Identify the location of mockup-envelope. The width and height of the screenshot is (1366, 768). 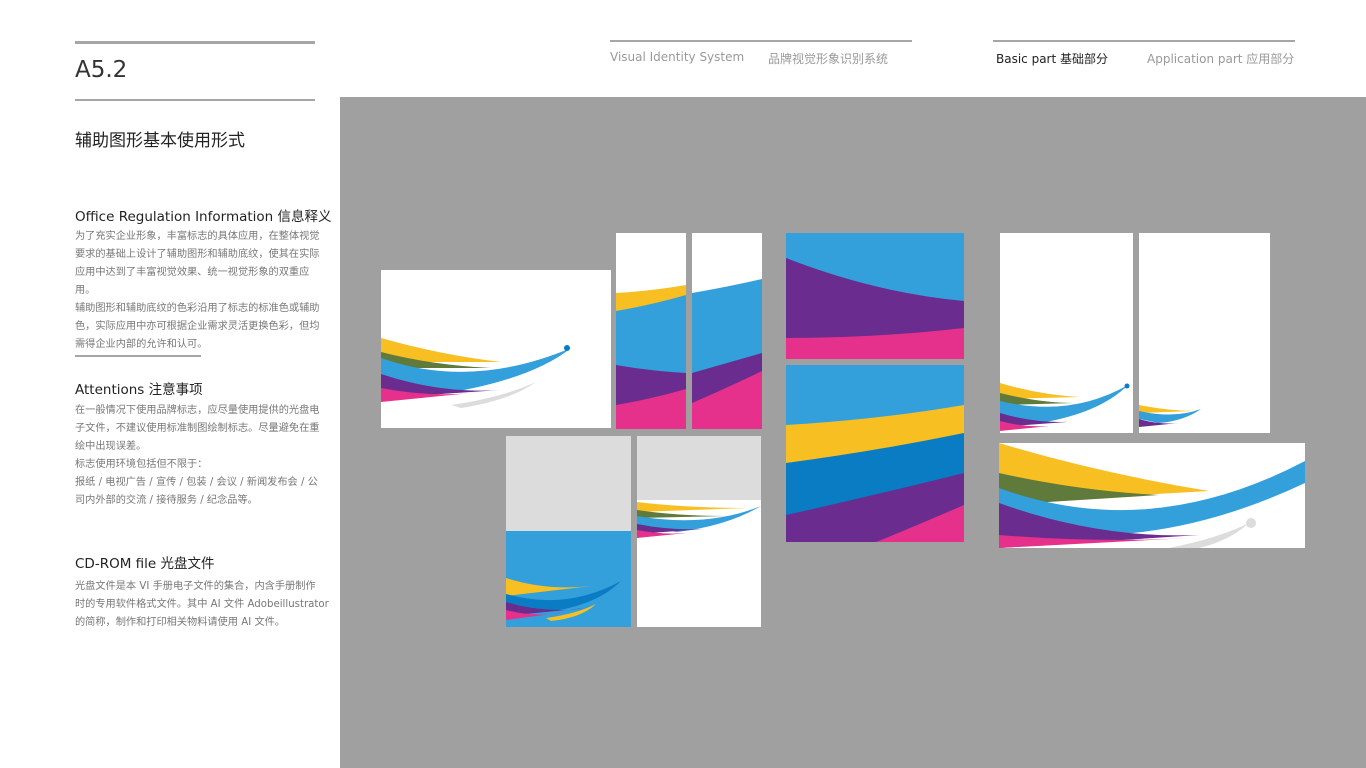
(1152, 495).